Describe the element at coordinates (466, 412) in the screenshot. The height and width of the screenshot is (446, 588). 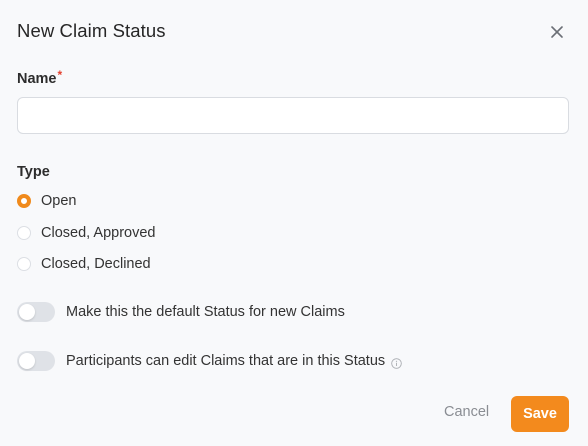
I see `cancel-button: Cancel` at that location.